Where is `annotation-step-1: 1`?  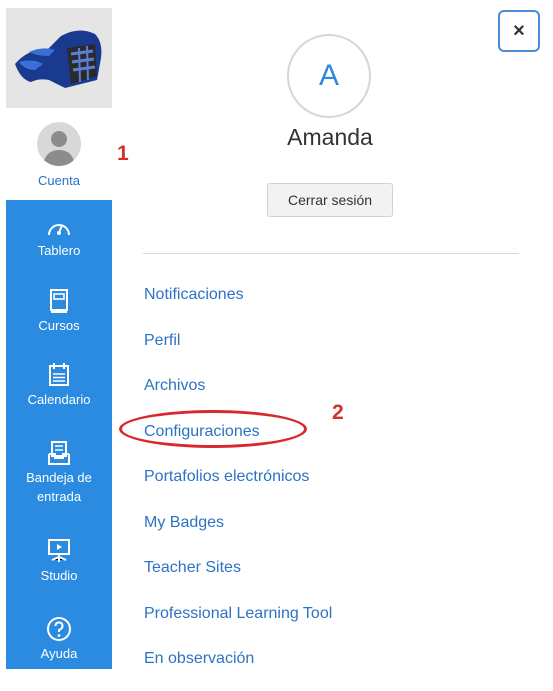
annotation-step-1: 1 is located at coordinates (123, 153).